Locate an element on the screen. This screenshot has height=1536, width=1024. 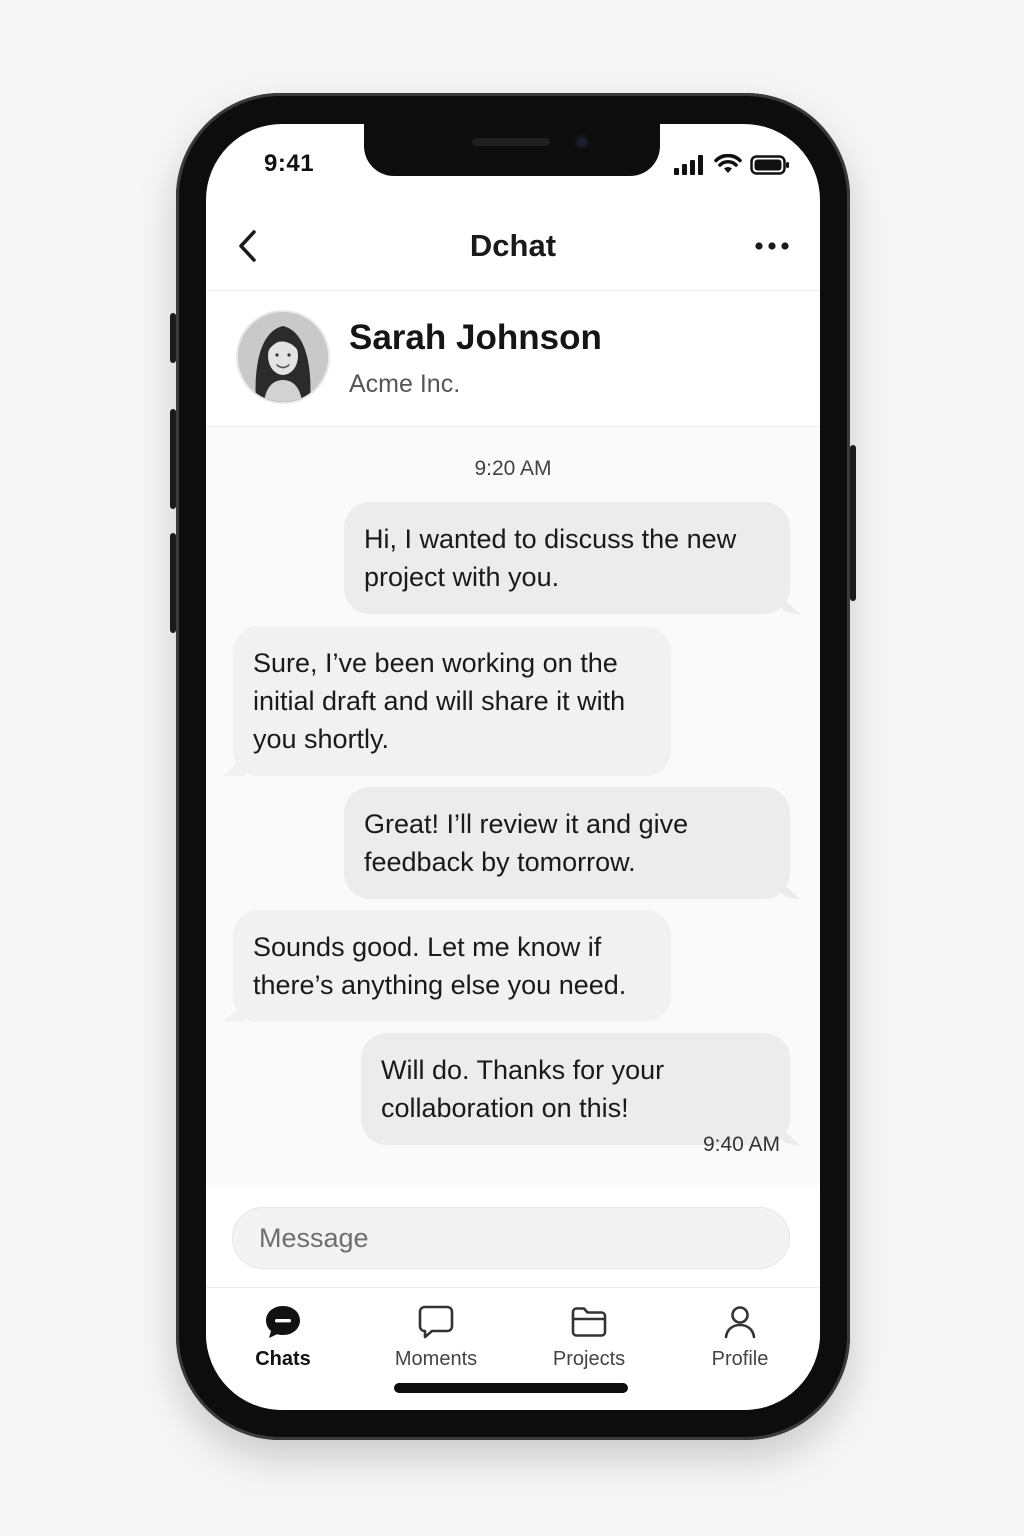
volume-up-button is located at coordinates (173, 459).